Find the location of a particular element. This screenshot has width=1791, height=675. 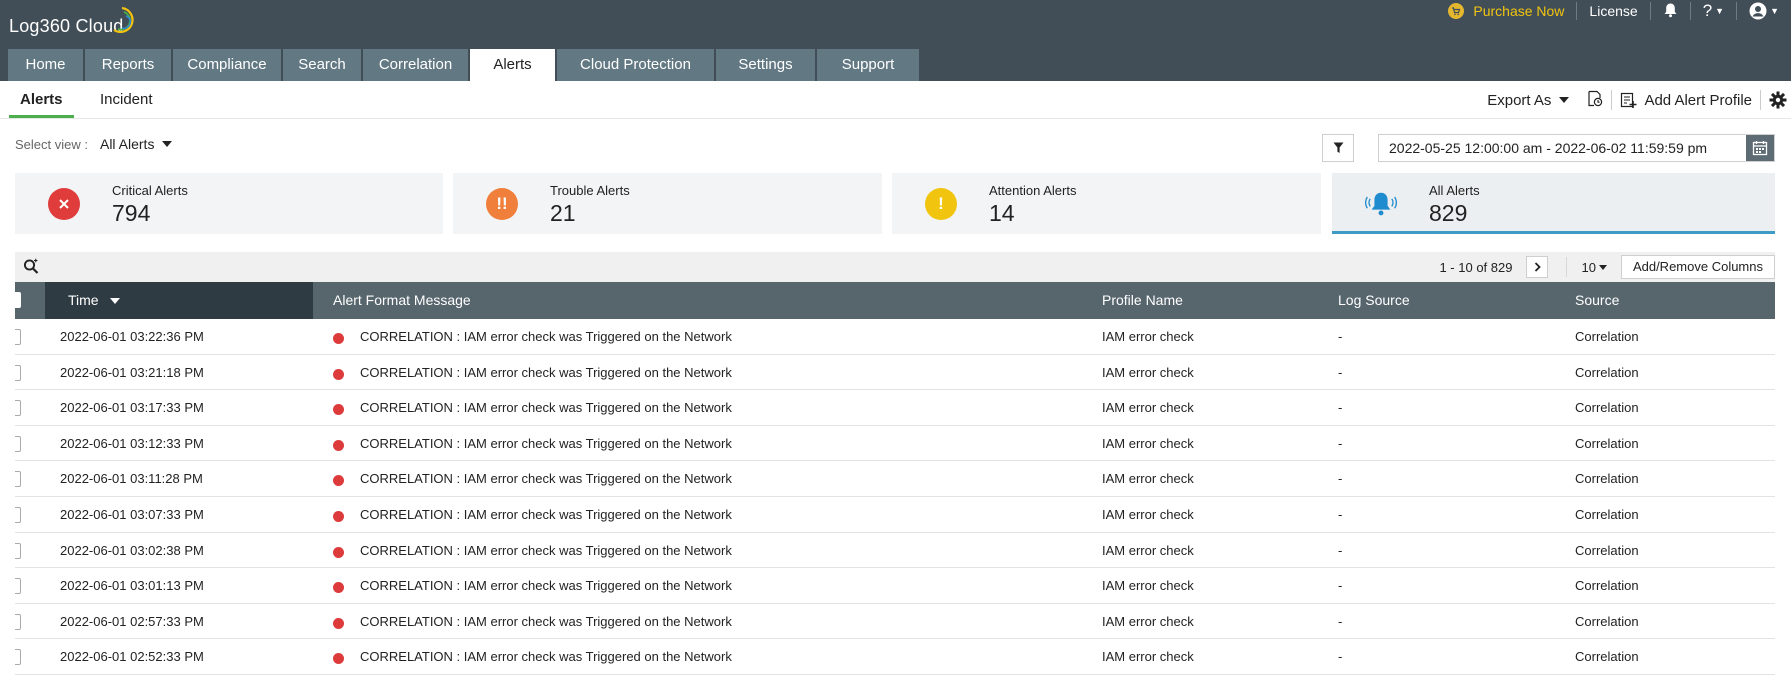

attention-alerts-count: 14 is located at coordinates (1002, 213).